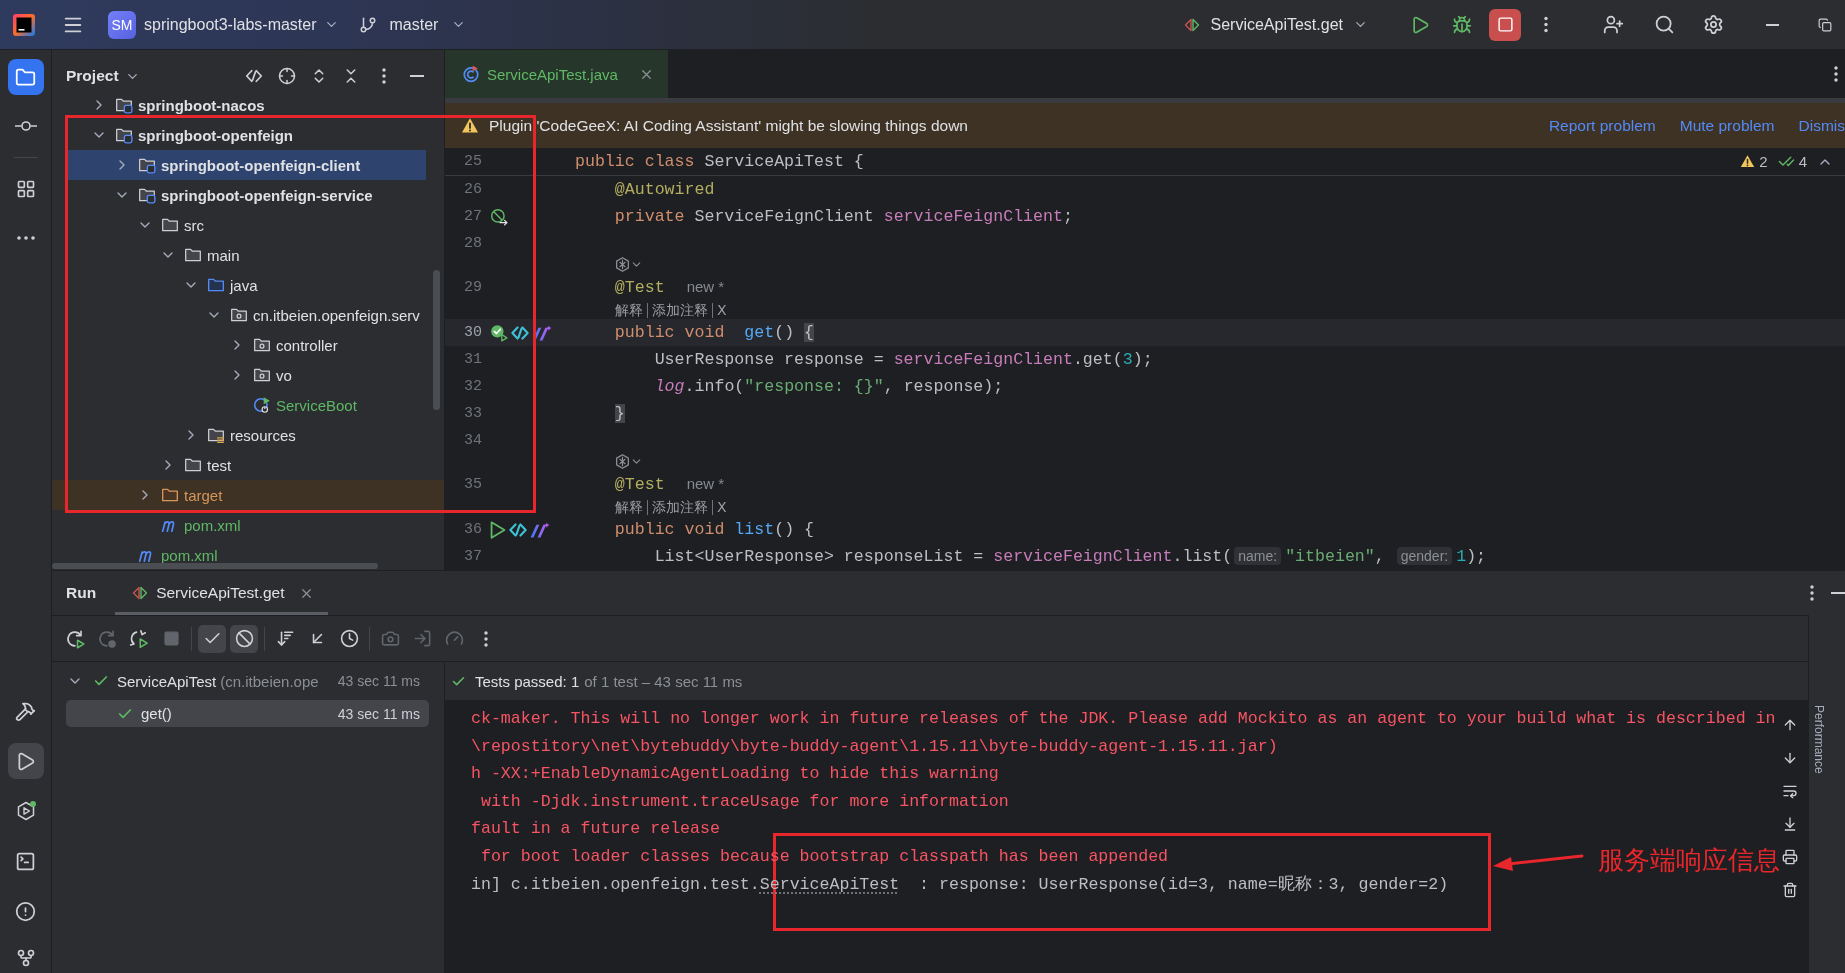 This screenshot has height=973, width=1845. What do you see at coordinates (1748, 161) in the screenshot?
I see `warning-icon` at bounding box center [1748, 161].